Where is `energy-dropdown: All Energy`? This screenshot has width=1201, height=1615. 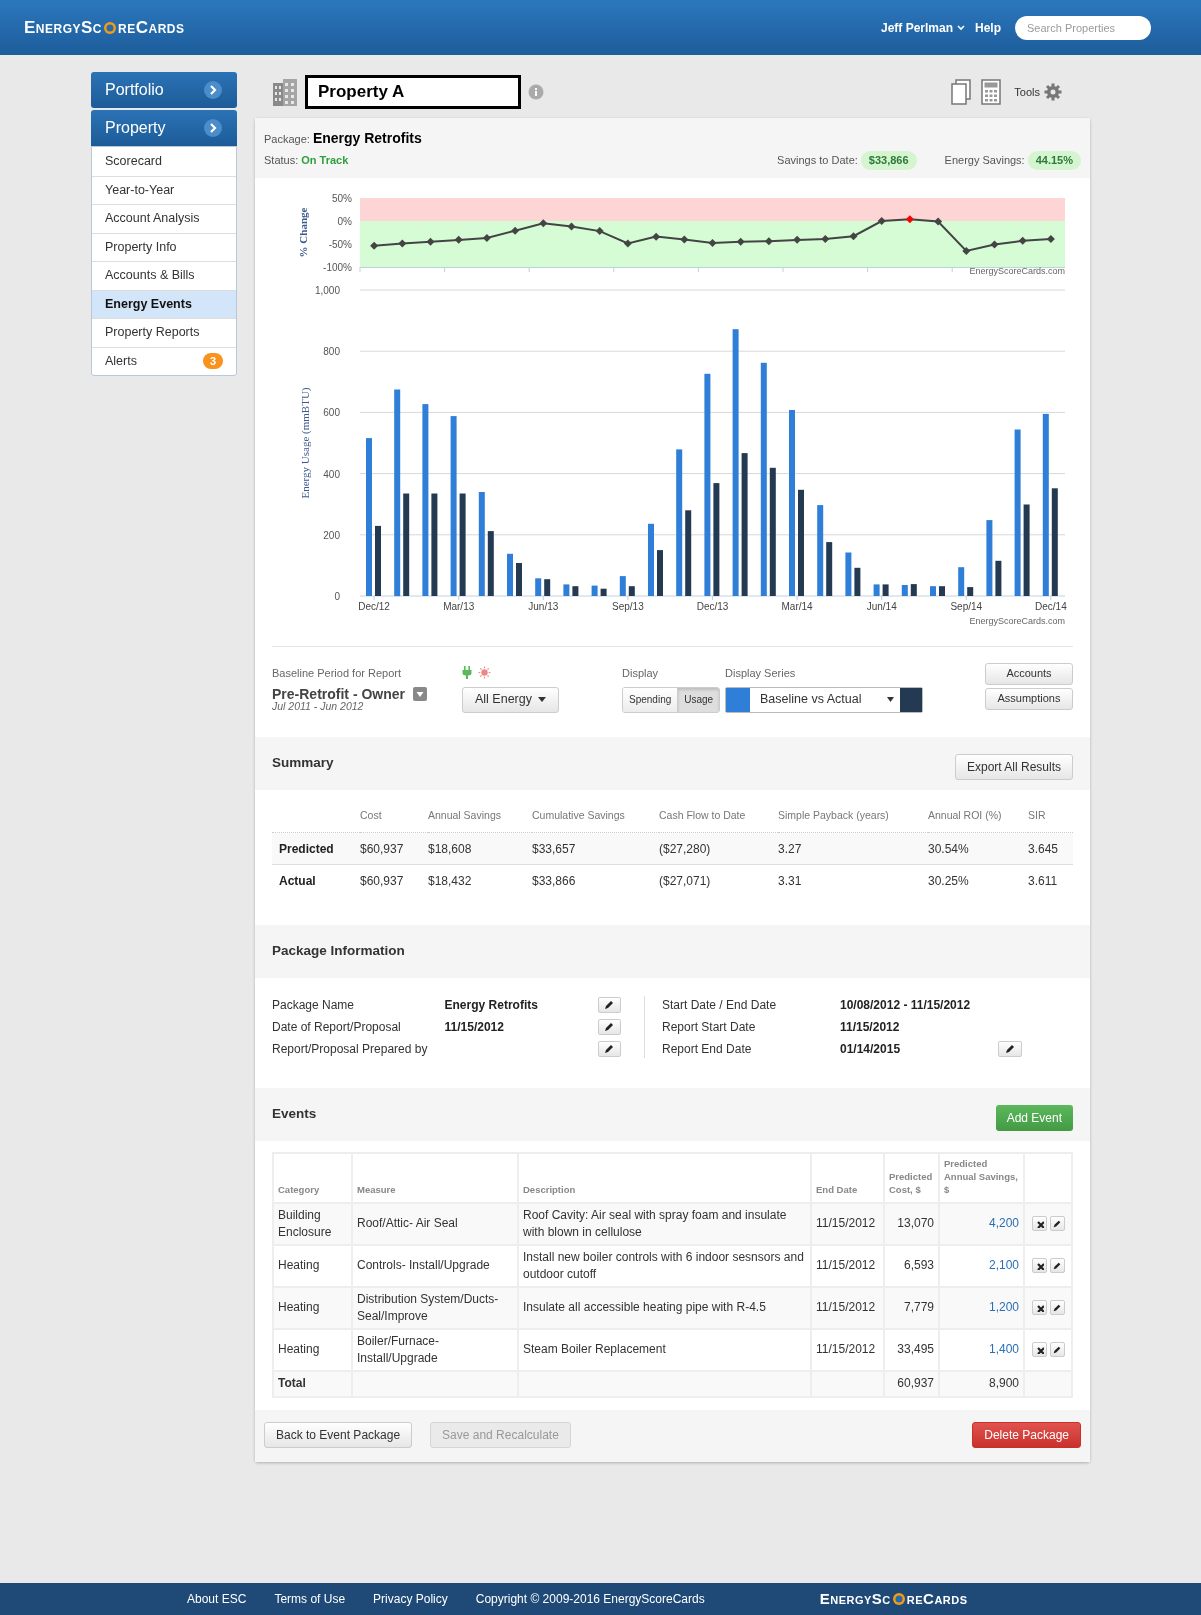 energy-dropdown: All Energy is located at coordinates (510, 699).